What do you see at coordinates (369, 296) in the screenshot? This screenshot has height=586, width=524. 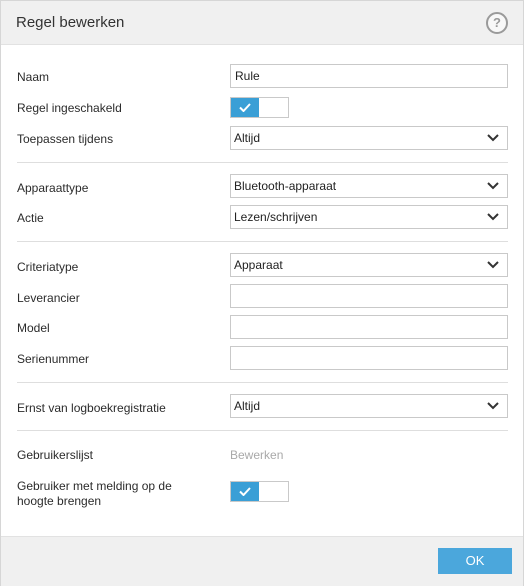 I see `vendor-input` at bounding box center [369, 296].